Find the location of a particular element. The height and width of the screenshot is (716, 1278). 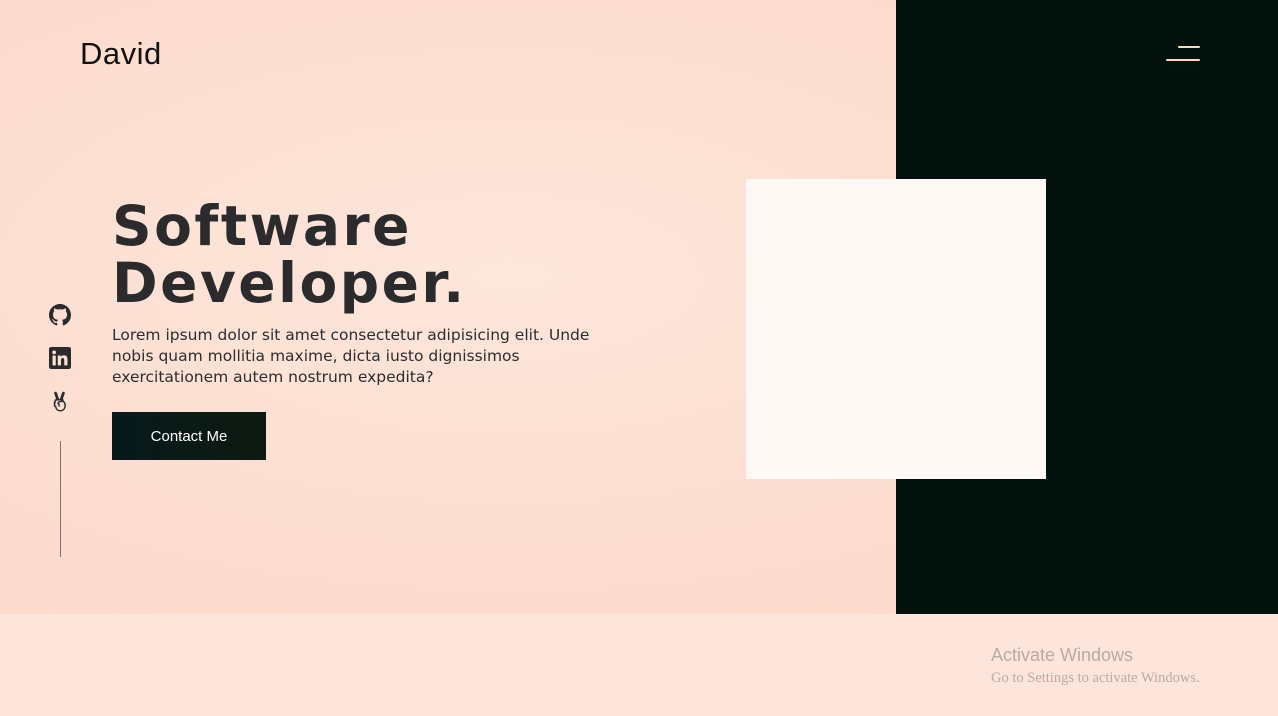

hamburger-menu-icon is located at coordinates (1183, 55).